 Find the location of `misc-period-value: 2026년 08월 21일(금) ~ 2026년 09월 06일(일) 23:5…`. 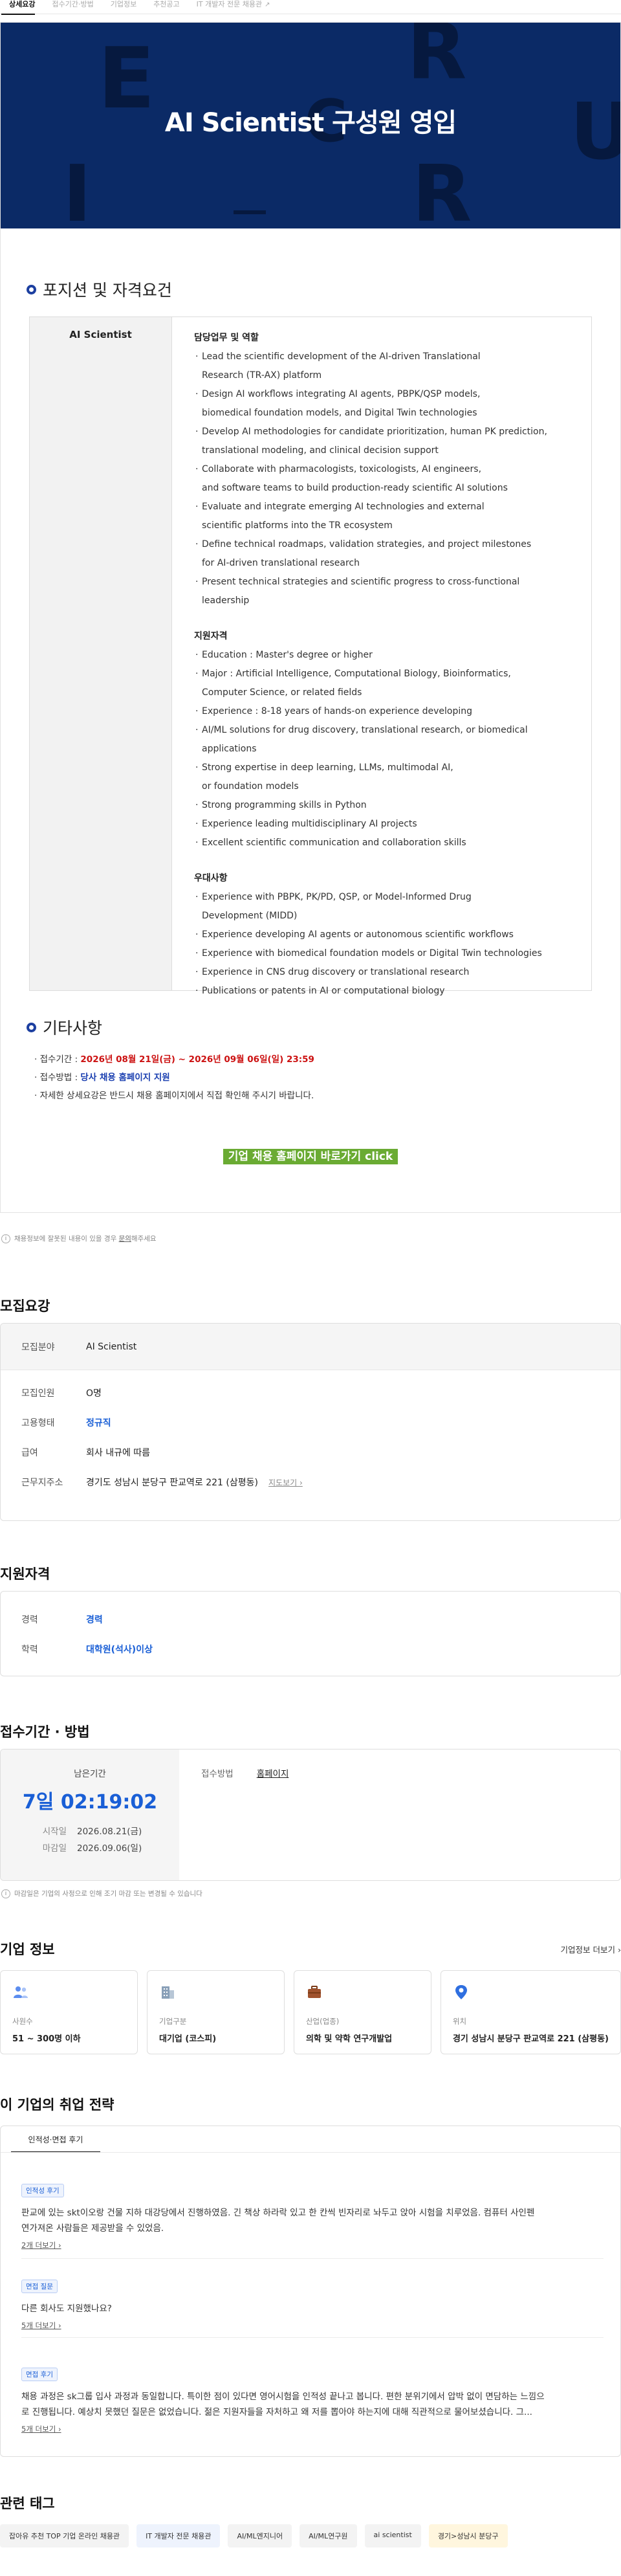

misc-period-value: 2026년 08월 21일(금) ~ 2026년 09월 06일(일) 23:5… is located at coordinates (197, 1059).